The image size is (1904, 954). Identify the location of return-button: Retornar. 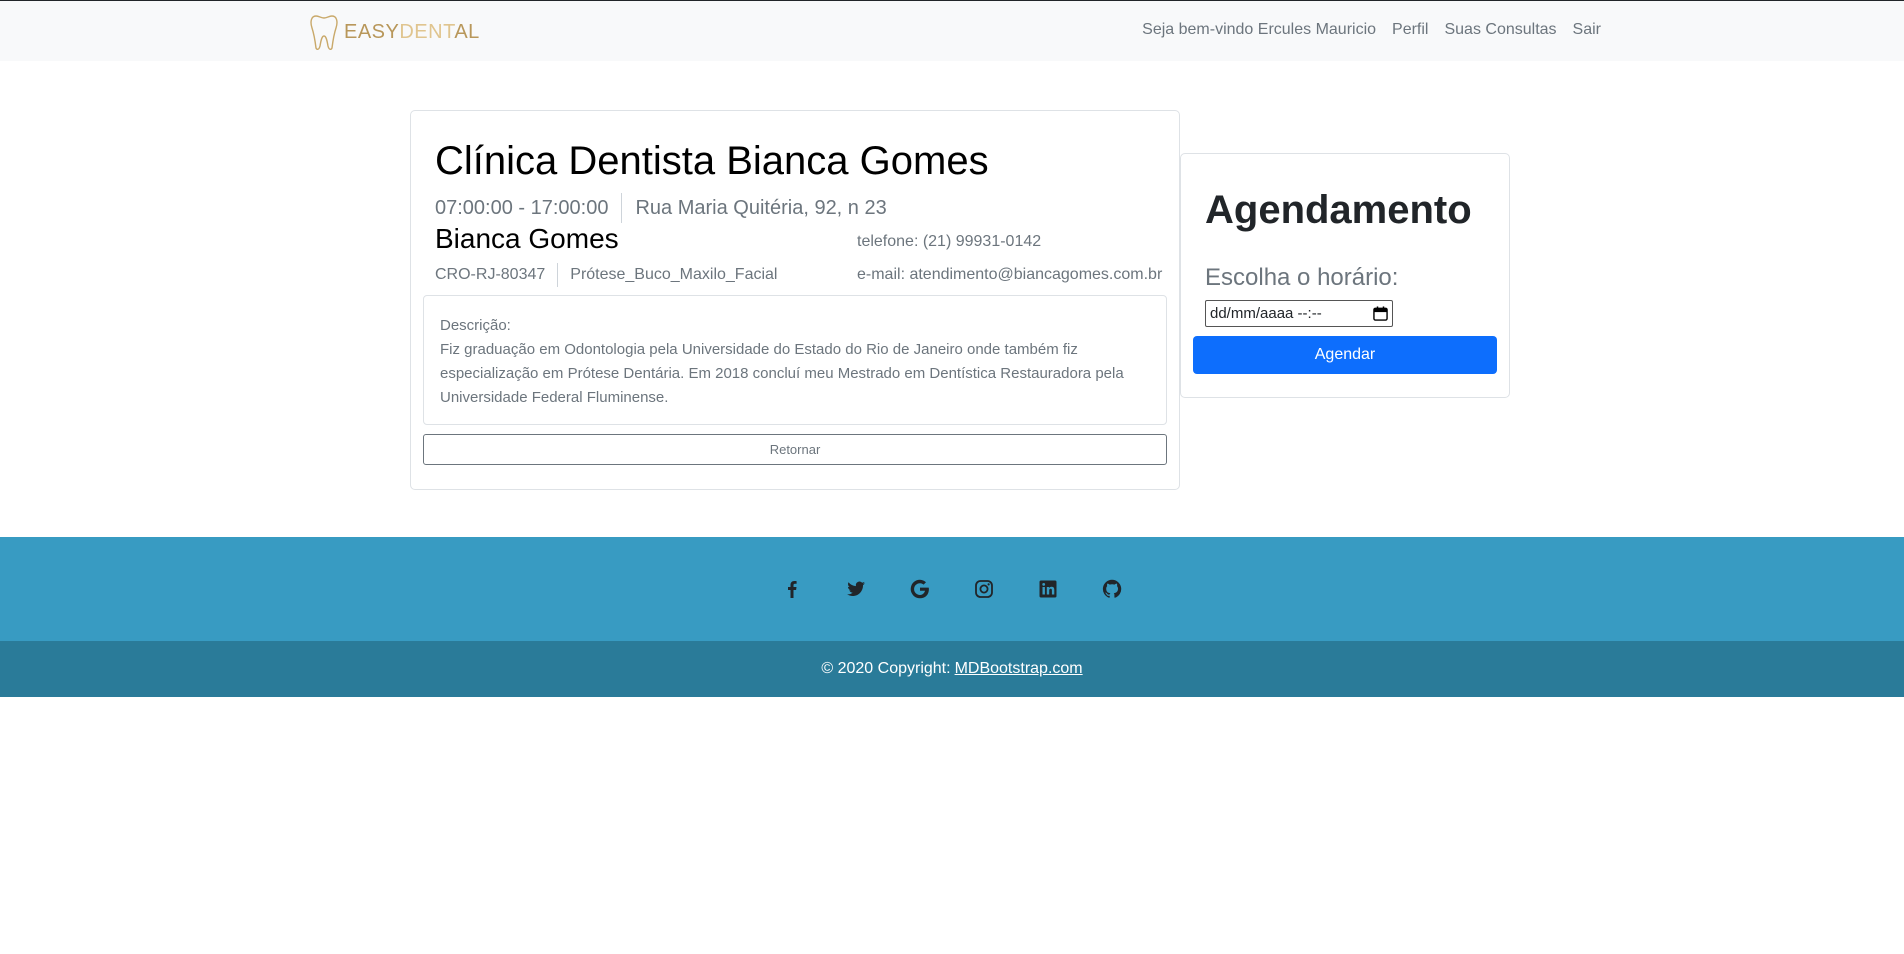
(795, 449).